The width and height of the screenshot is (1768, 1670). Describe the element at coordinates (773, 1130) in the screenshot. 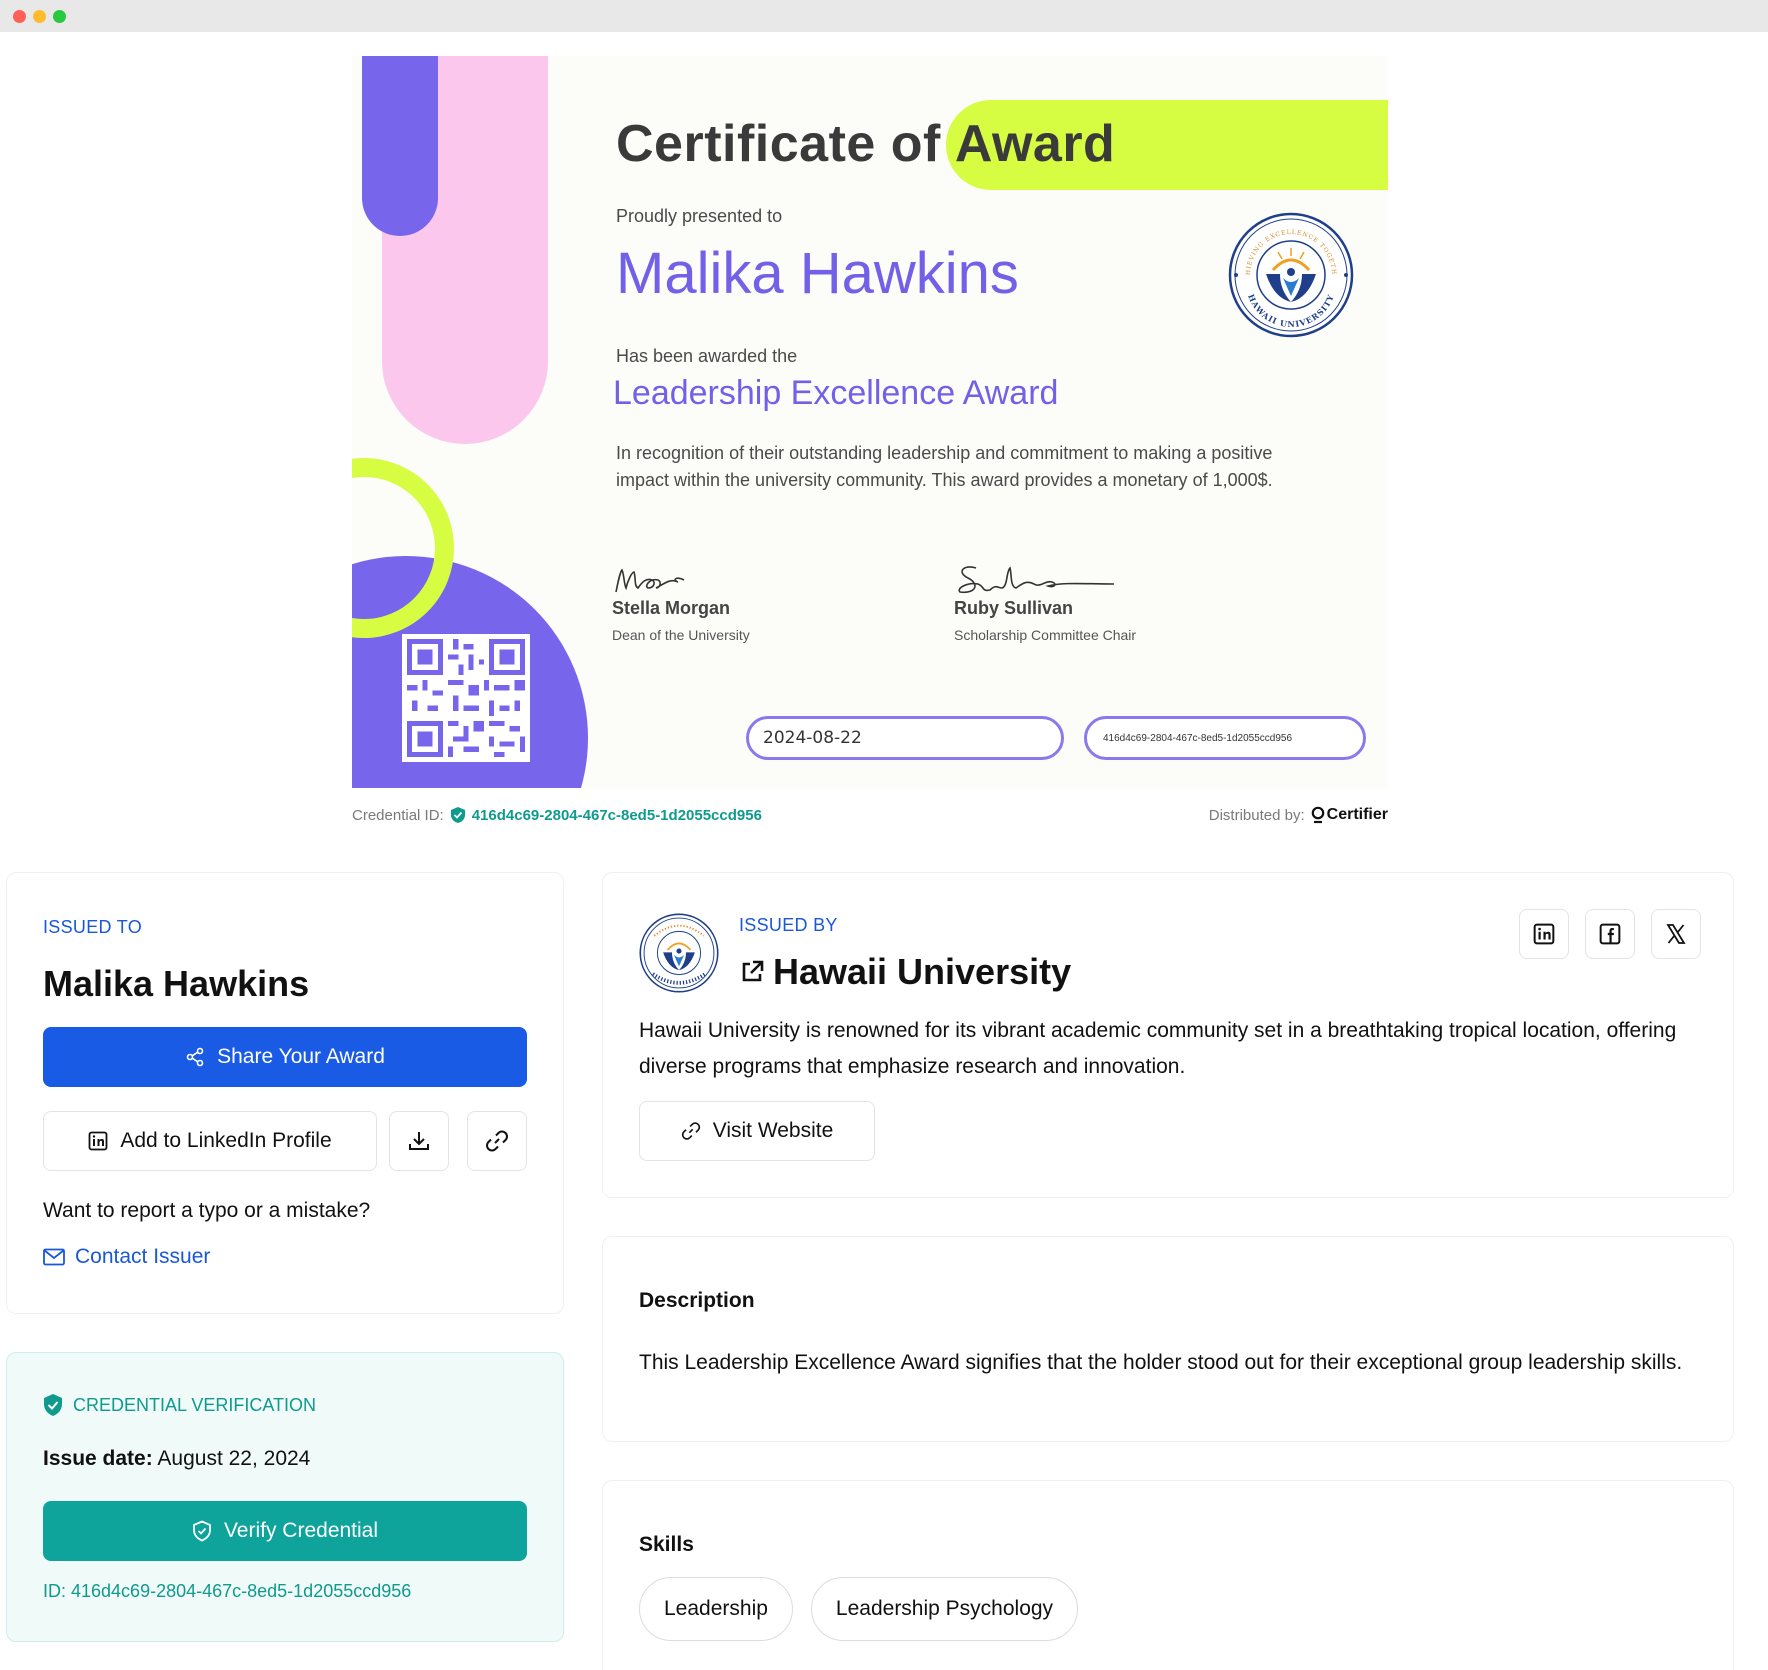

I see `visit-website-label: Visit Website` at that location.